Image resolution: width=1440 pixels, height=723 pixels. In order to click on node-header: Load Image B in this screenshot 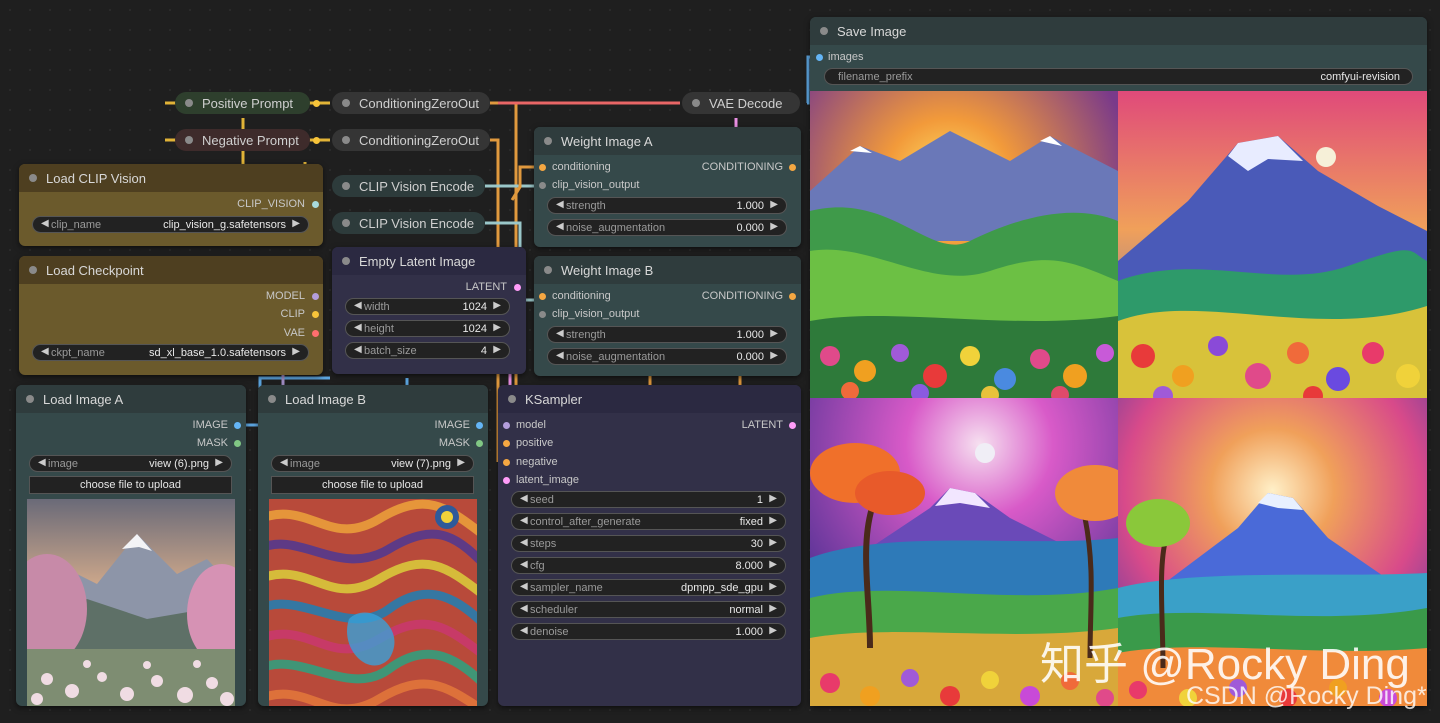, I will do `click(373, 399)`.